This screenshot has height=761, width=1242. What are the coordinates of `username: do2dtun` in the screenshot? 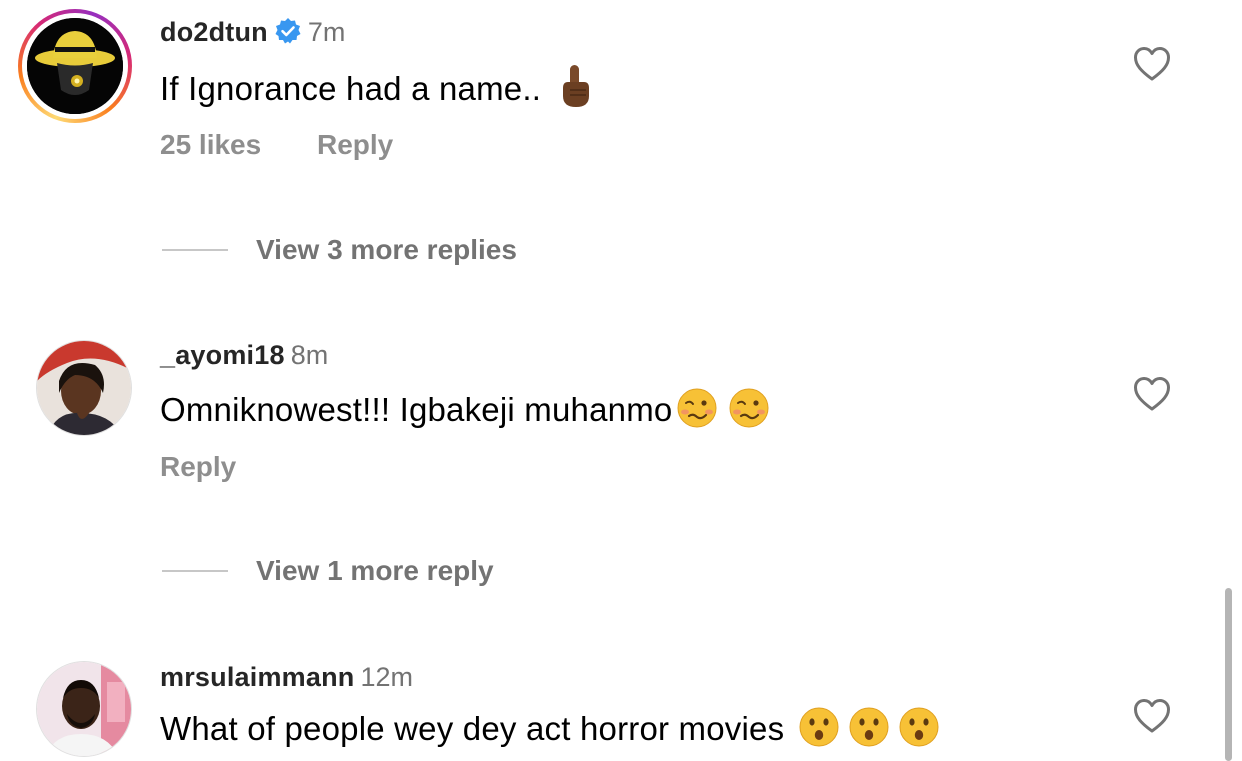 It's located at (214, 32).